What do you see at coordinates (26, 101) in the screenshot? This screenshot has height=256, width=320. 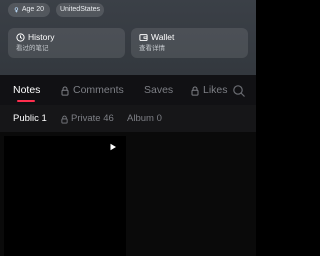 I see `active-tab-indicator` at bounding box center [26, 101].